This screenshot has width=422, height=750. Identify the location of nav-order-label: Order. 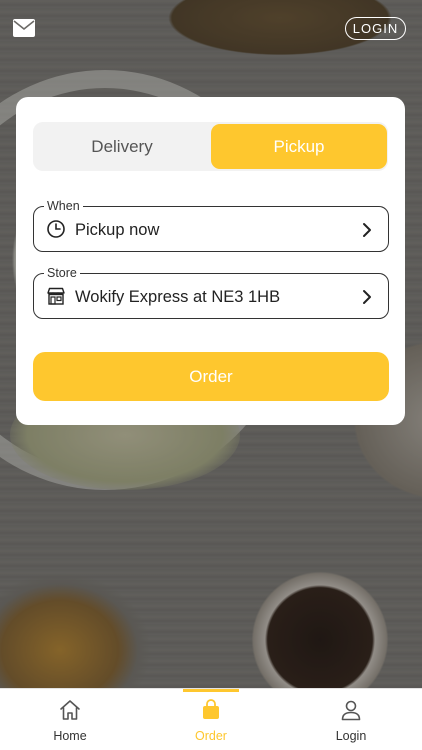
(211, 736).